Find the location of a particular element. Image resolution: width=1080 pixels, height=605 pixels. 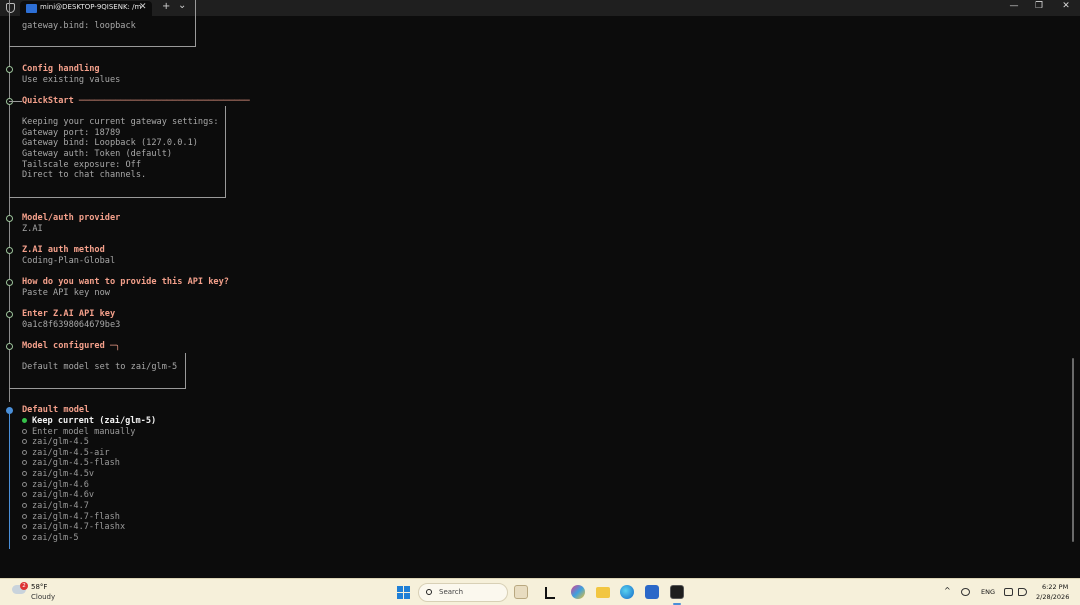

edge-icon is located at coordinates (627, 592).